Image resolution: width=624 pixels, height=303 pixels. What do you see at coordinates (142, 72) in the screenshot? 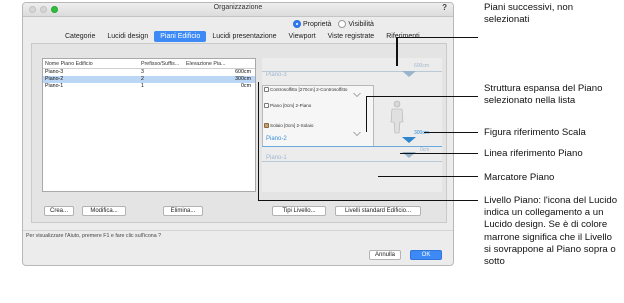
I see `cell-prefix: 3` at bounding box center [142, 72].